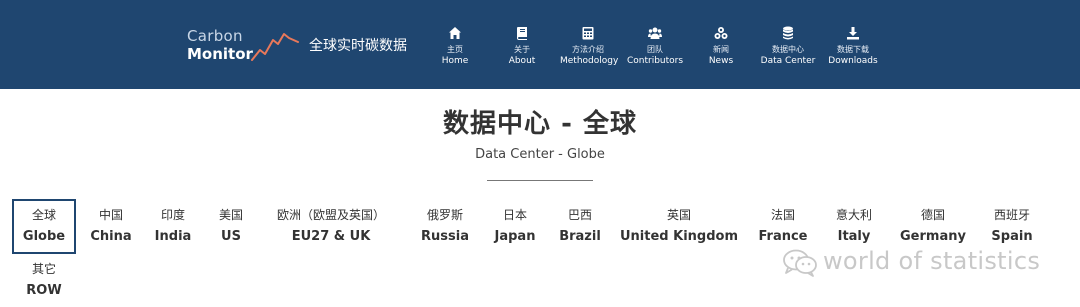 This screenshot has width=1080, height=307. Describe the element at coordinates (932, 215) in the screenshot. I see `region-tab-label-zh: 德国` at that location.